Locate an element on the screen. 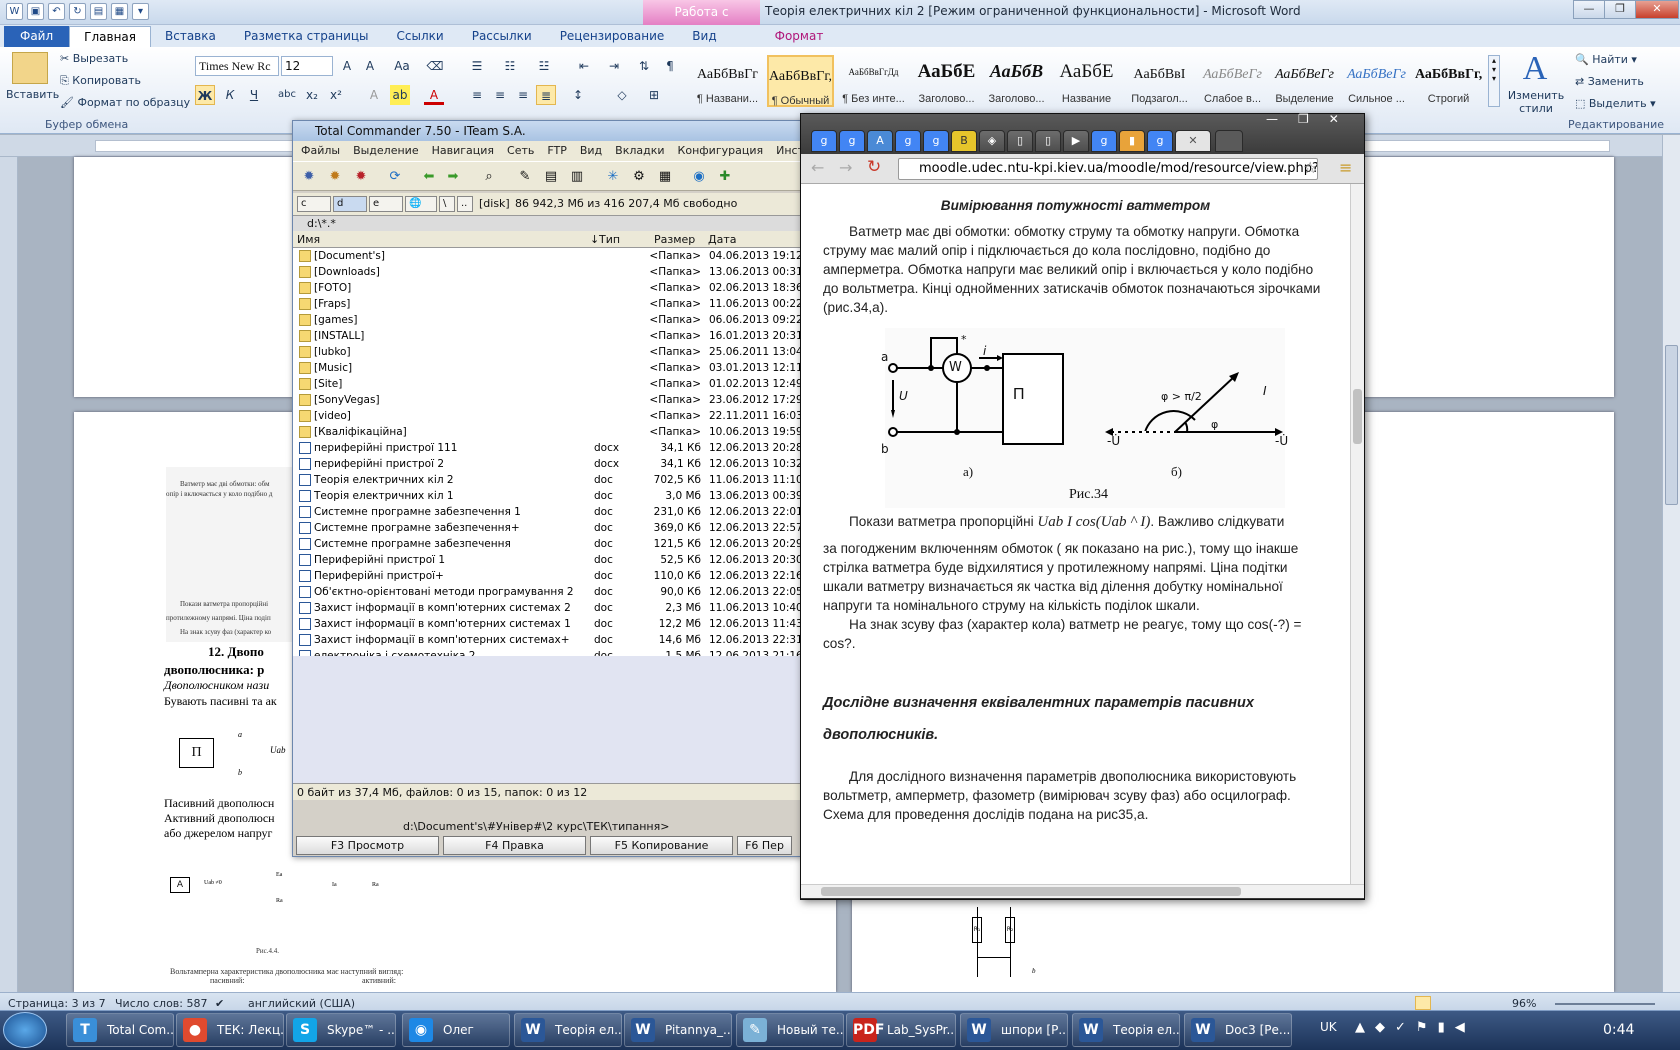 The height and width of the screenshot is (1050, 1680). rename-icon: ✎ is located at coordinates (525, 177).